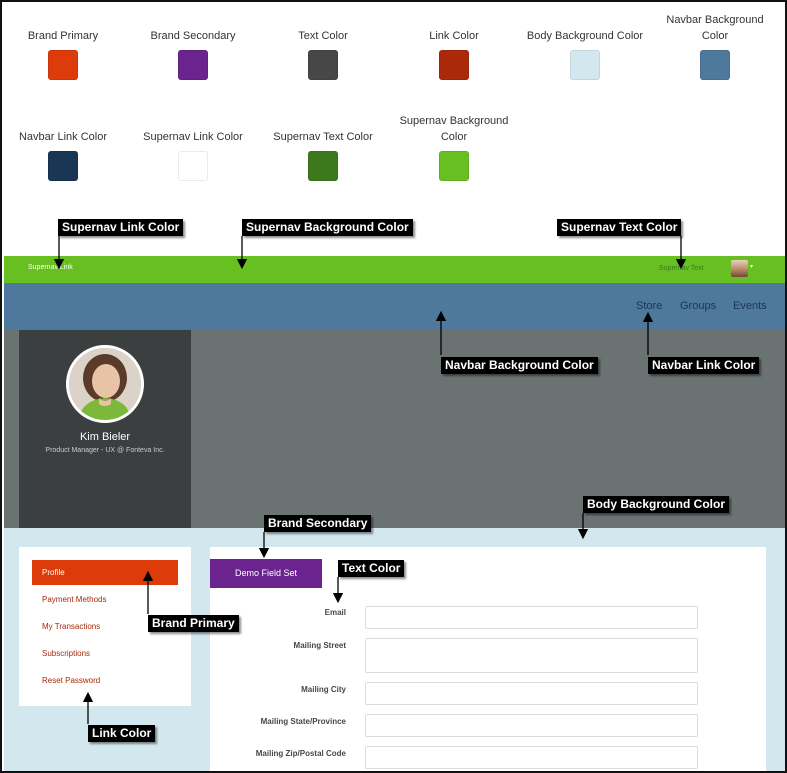  Describe the element at coordinates (715, 28) in the screenshot. I see `swatch-label: Navbar Background Color` at that location.